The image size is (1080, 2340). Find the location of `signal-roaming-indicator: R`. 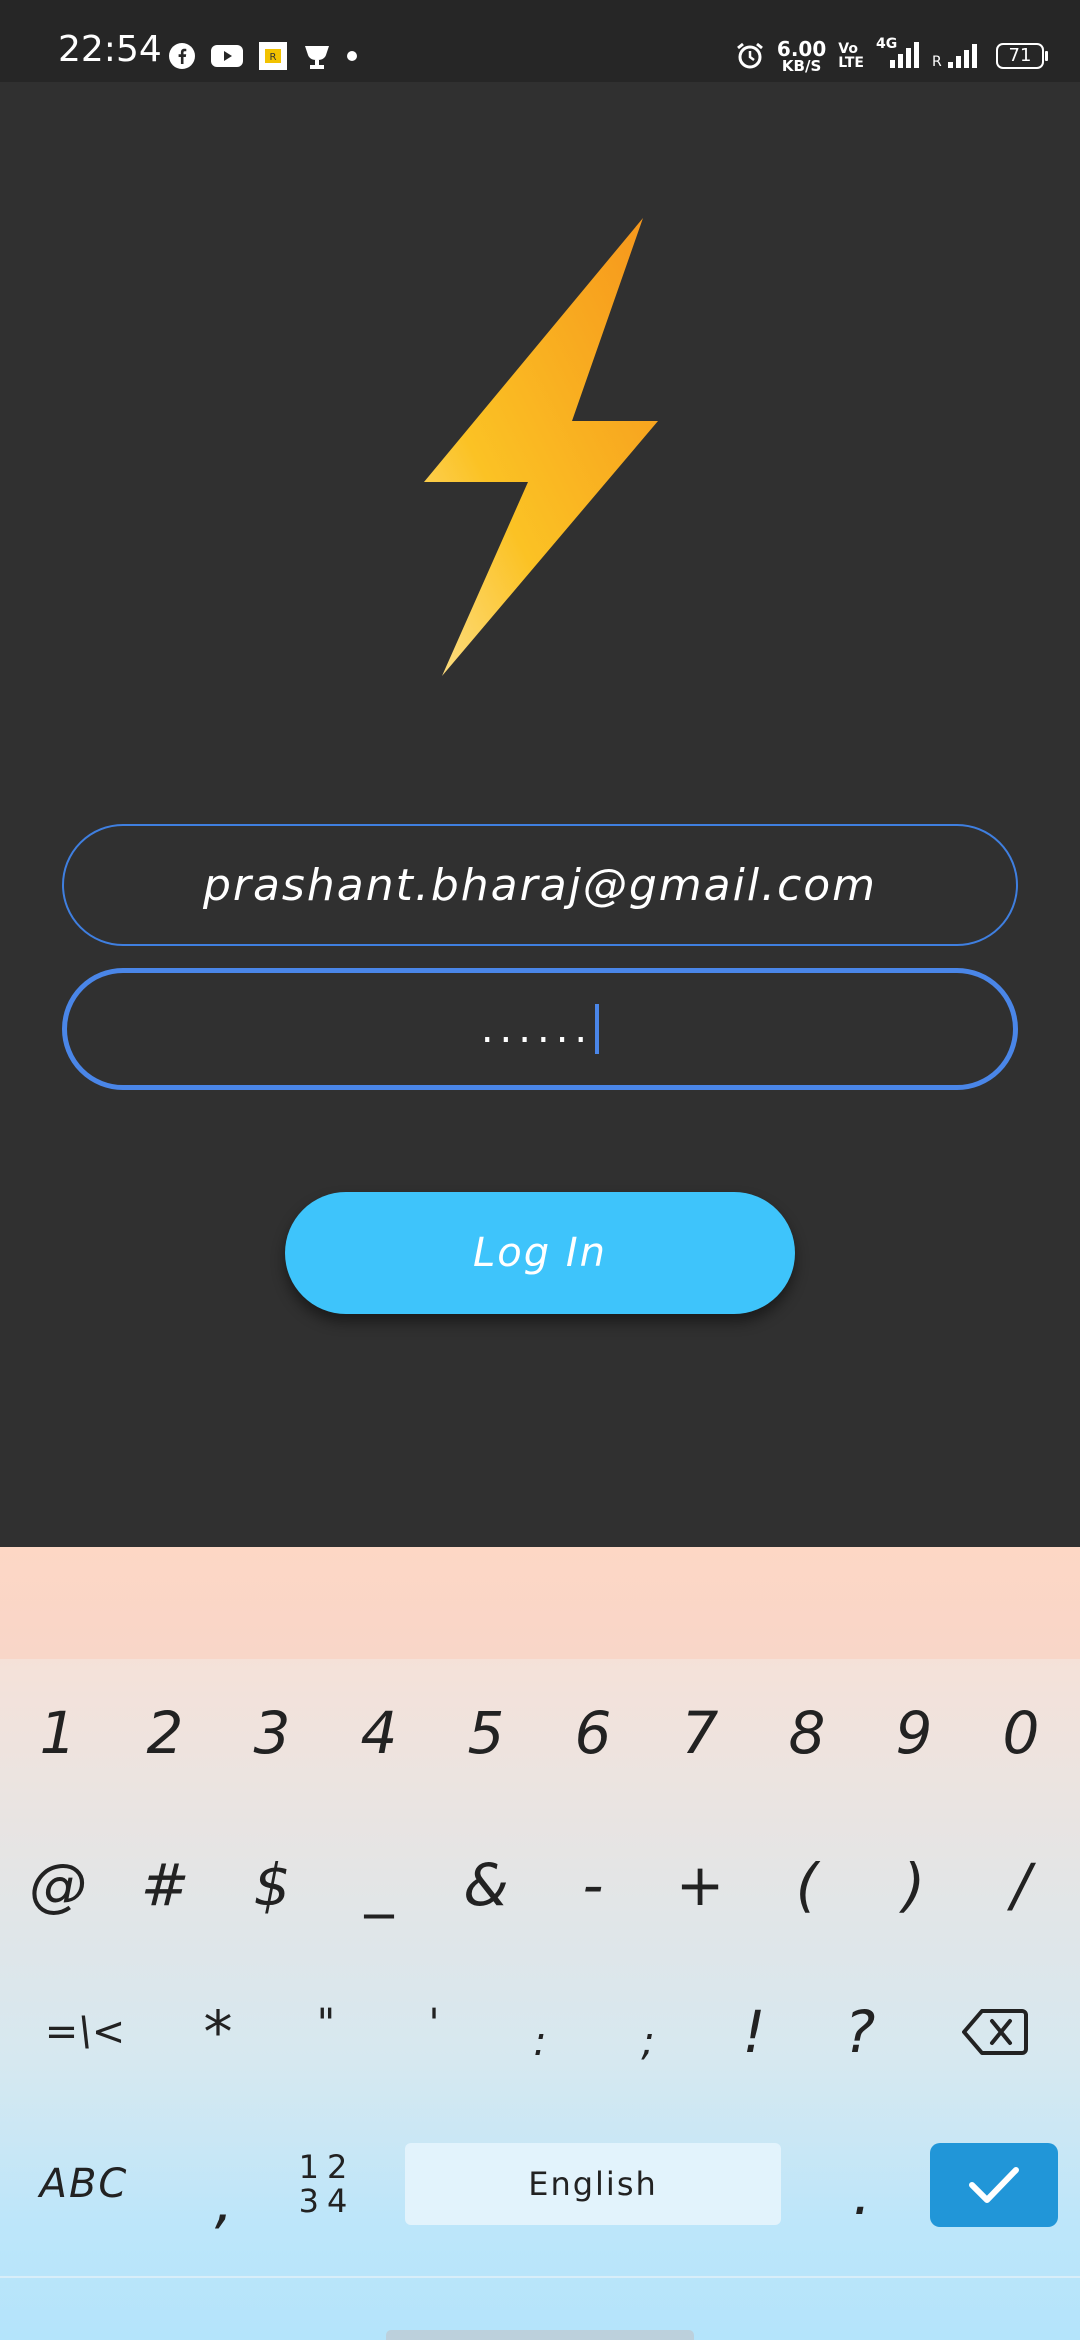

signal-roaming-indicator: R is located at coordinates (958, 56).